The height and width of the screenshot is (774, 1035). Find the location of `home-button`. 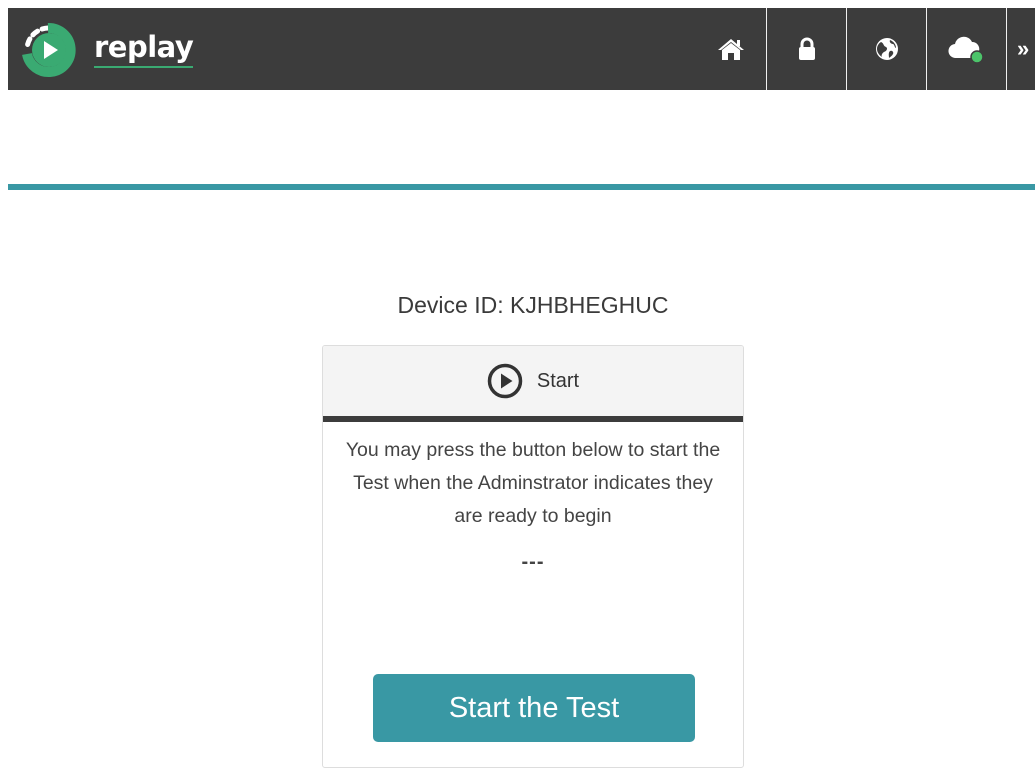

home-button is located at coordinates (731, 49).